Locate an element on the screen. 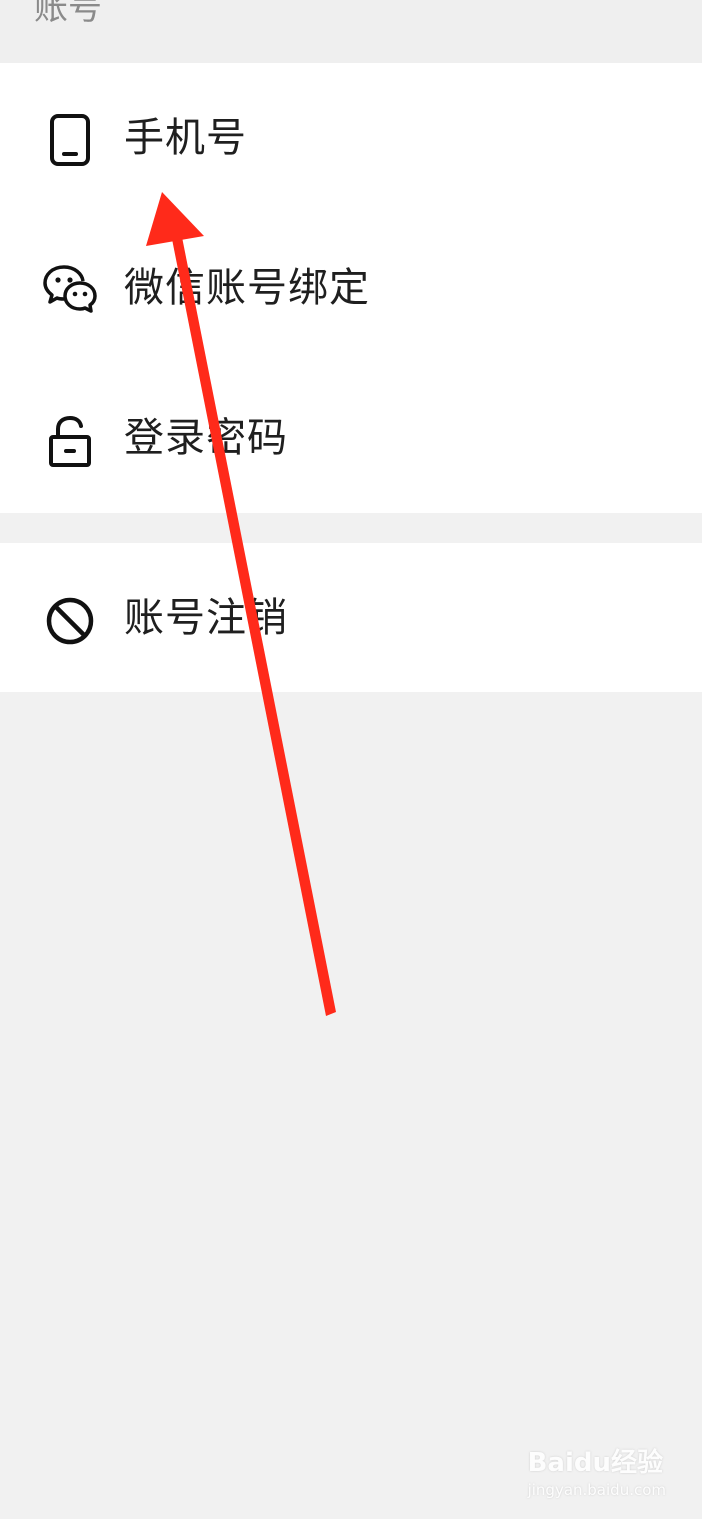 The width and height of the screenshot is (702, 1519). wechat-binding-label: 微信账号绑定 is located at coordinates (247, 288).